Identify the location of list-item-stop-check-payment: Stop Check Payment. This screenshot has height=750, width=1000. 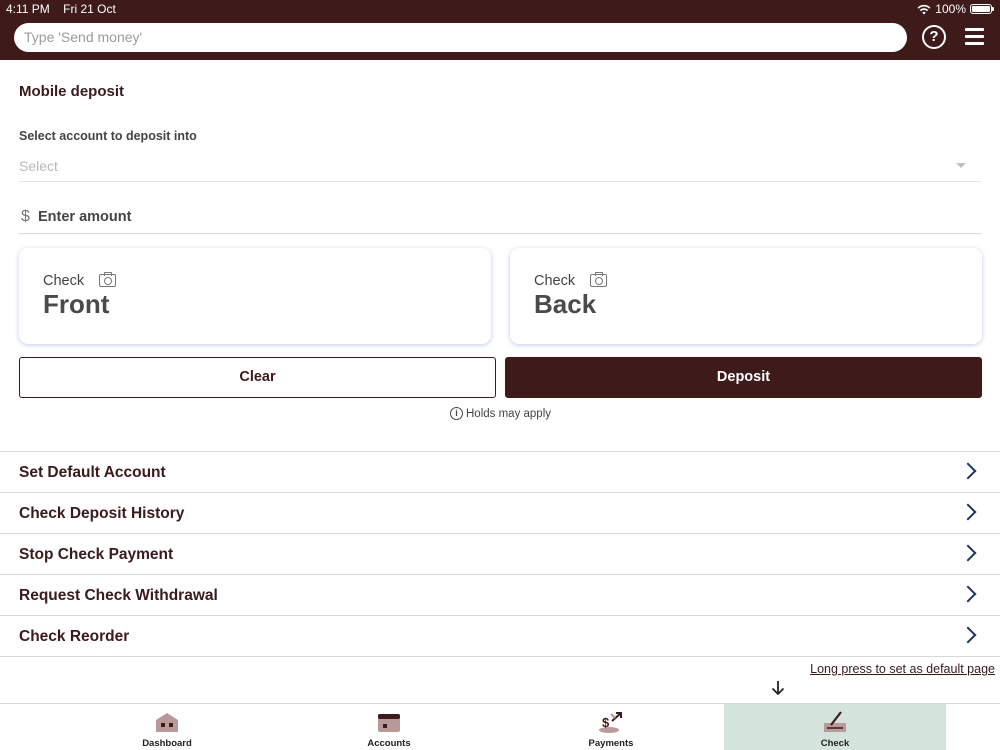
(500, 554).